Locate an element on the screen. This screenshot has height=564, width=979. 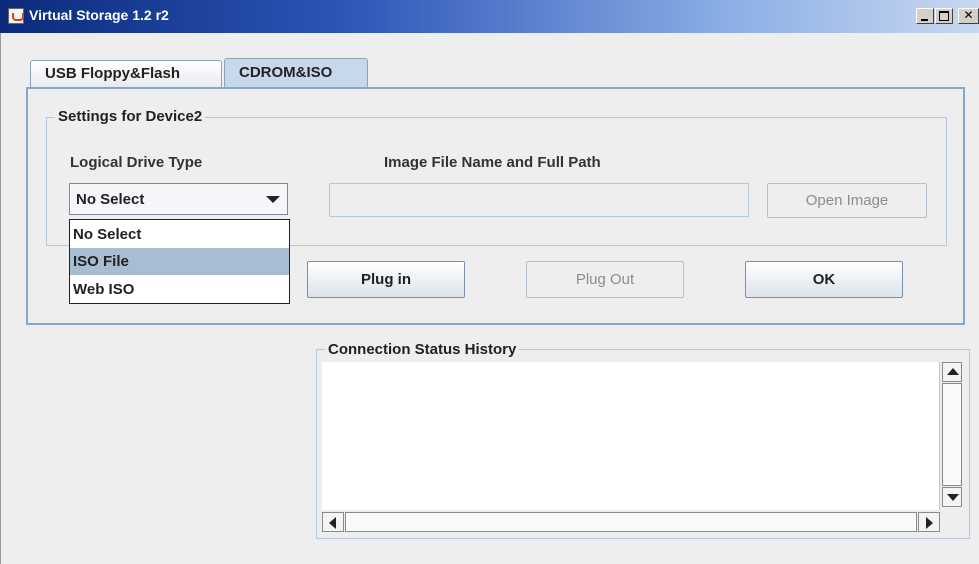
horizontal-scroll-thumb is located at coordinates (631, 522).